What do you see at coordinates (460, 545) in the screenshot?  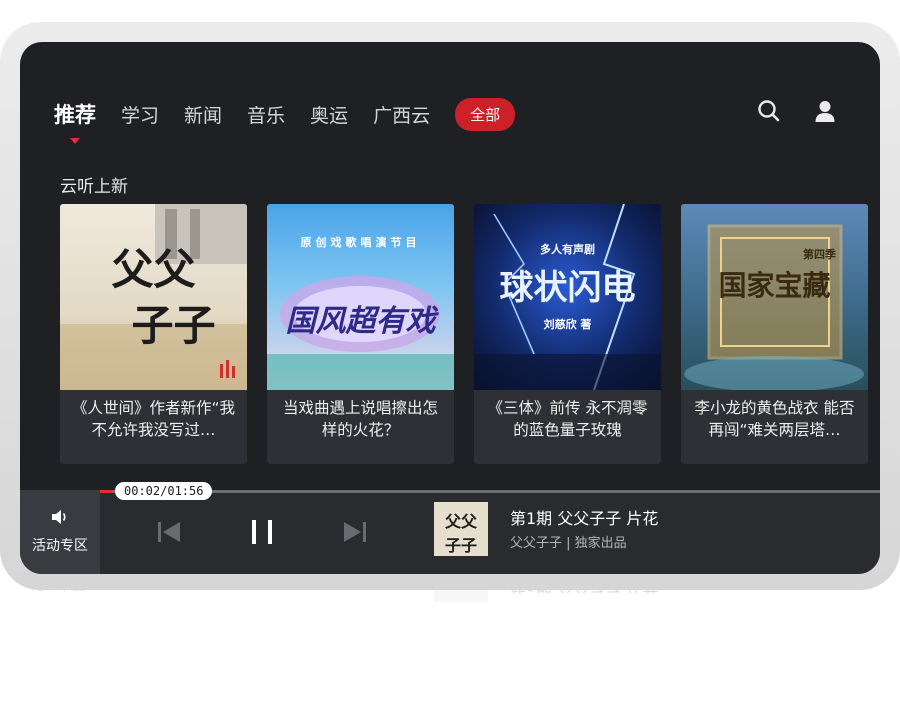 I see `thumb-title: 子子` at bounding box center [460, 545].